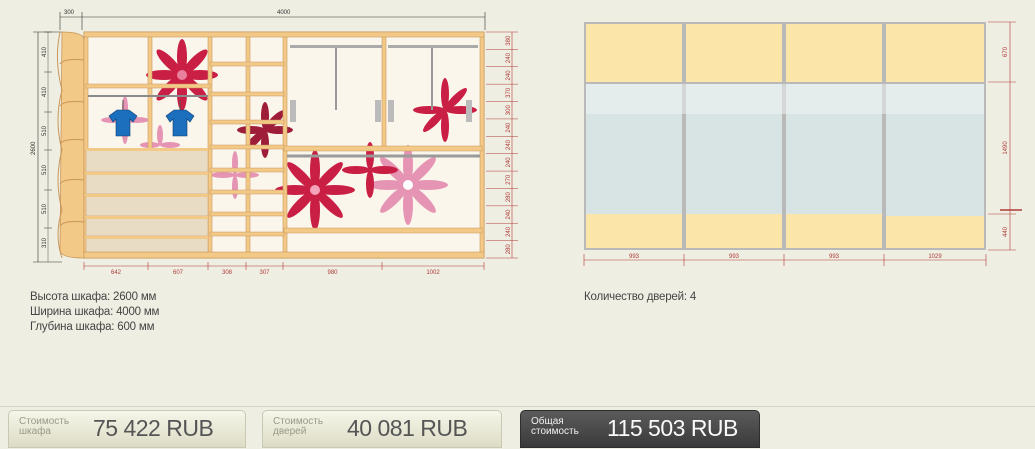 Image resolution: width=1035 pixels, height=449 pixels. What do you see at coordinates (284, 269) in the screenshot?
I see `bottom-section-dimensions: 642 607 308 307 980 1002` at bounding box center [284, 269].